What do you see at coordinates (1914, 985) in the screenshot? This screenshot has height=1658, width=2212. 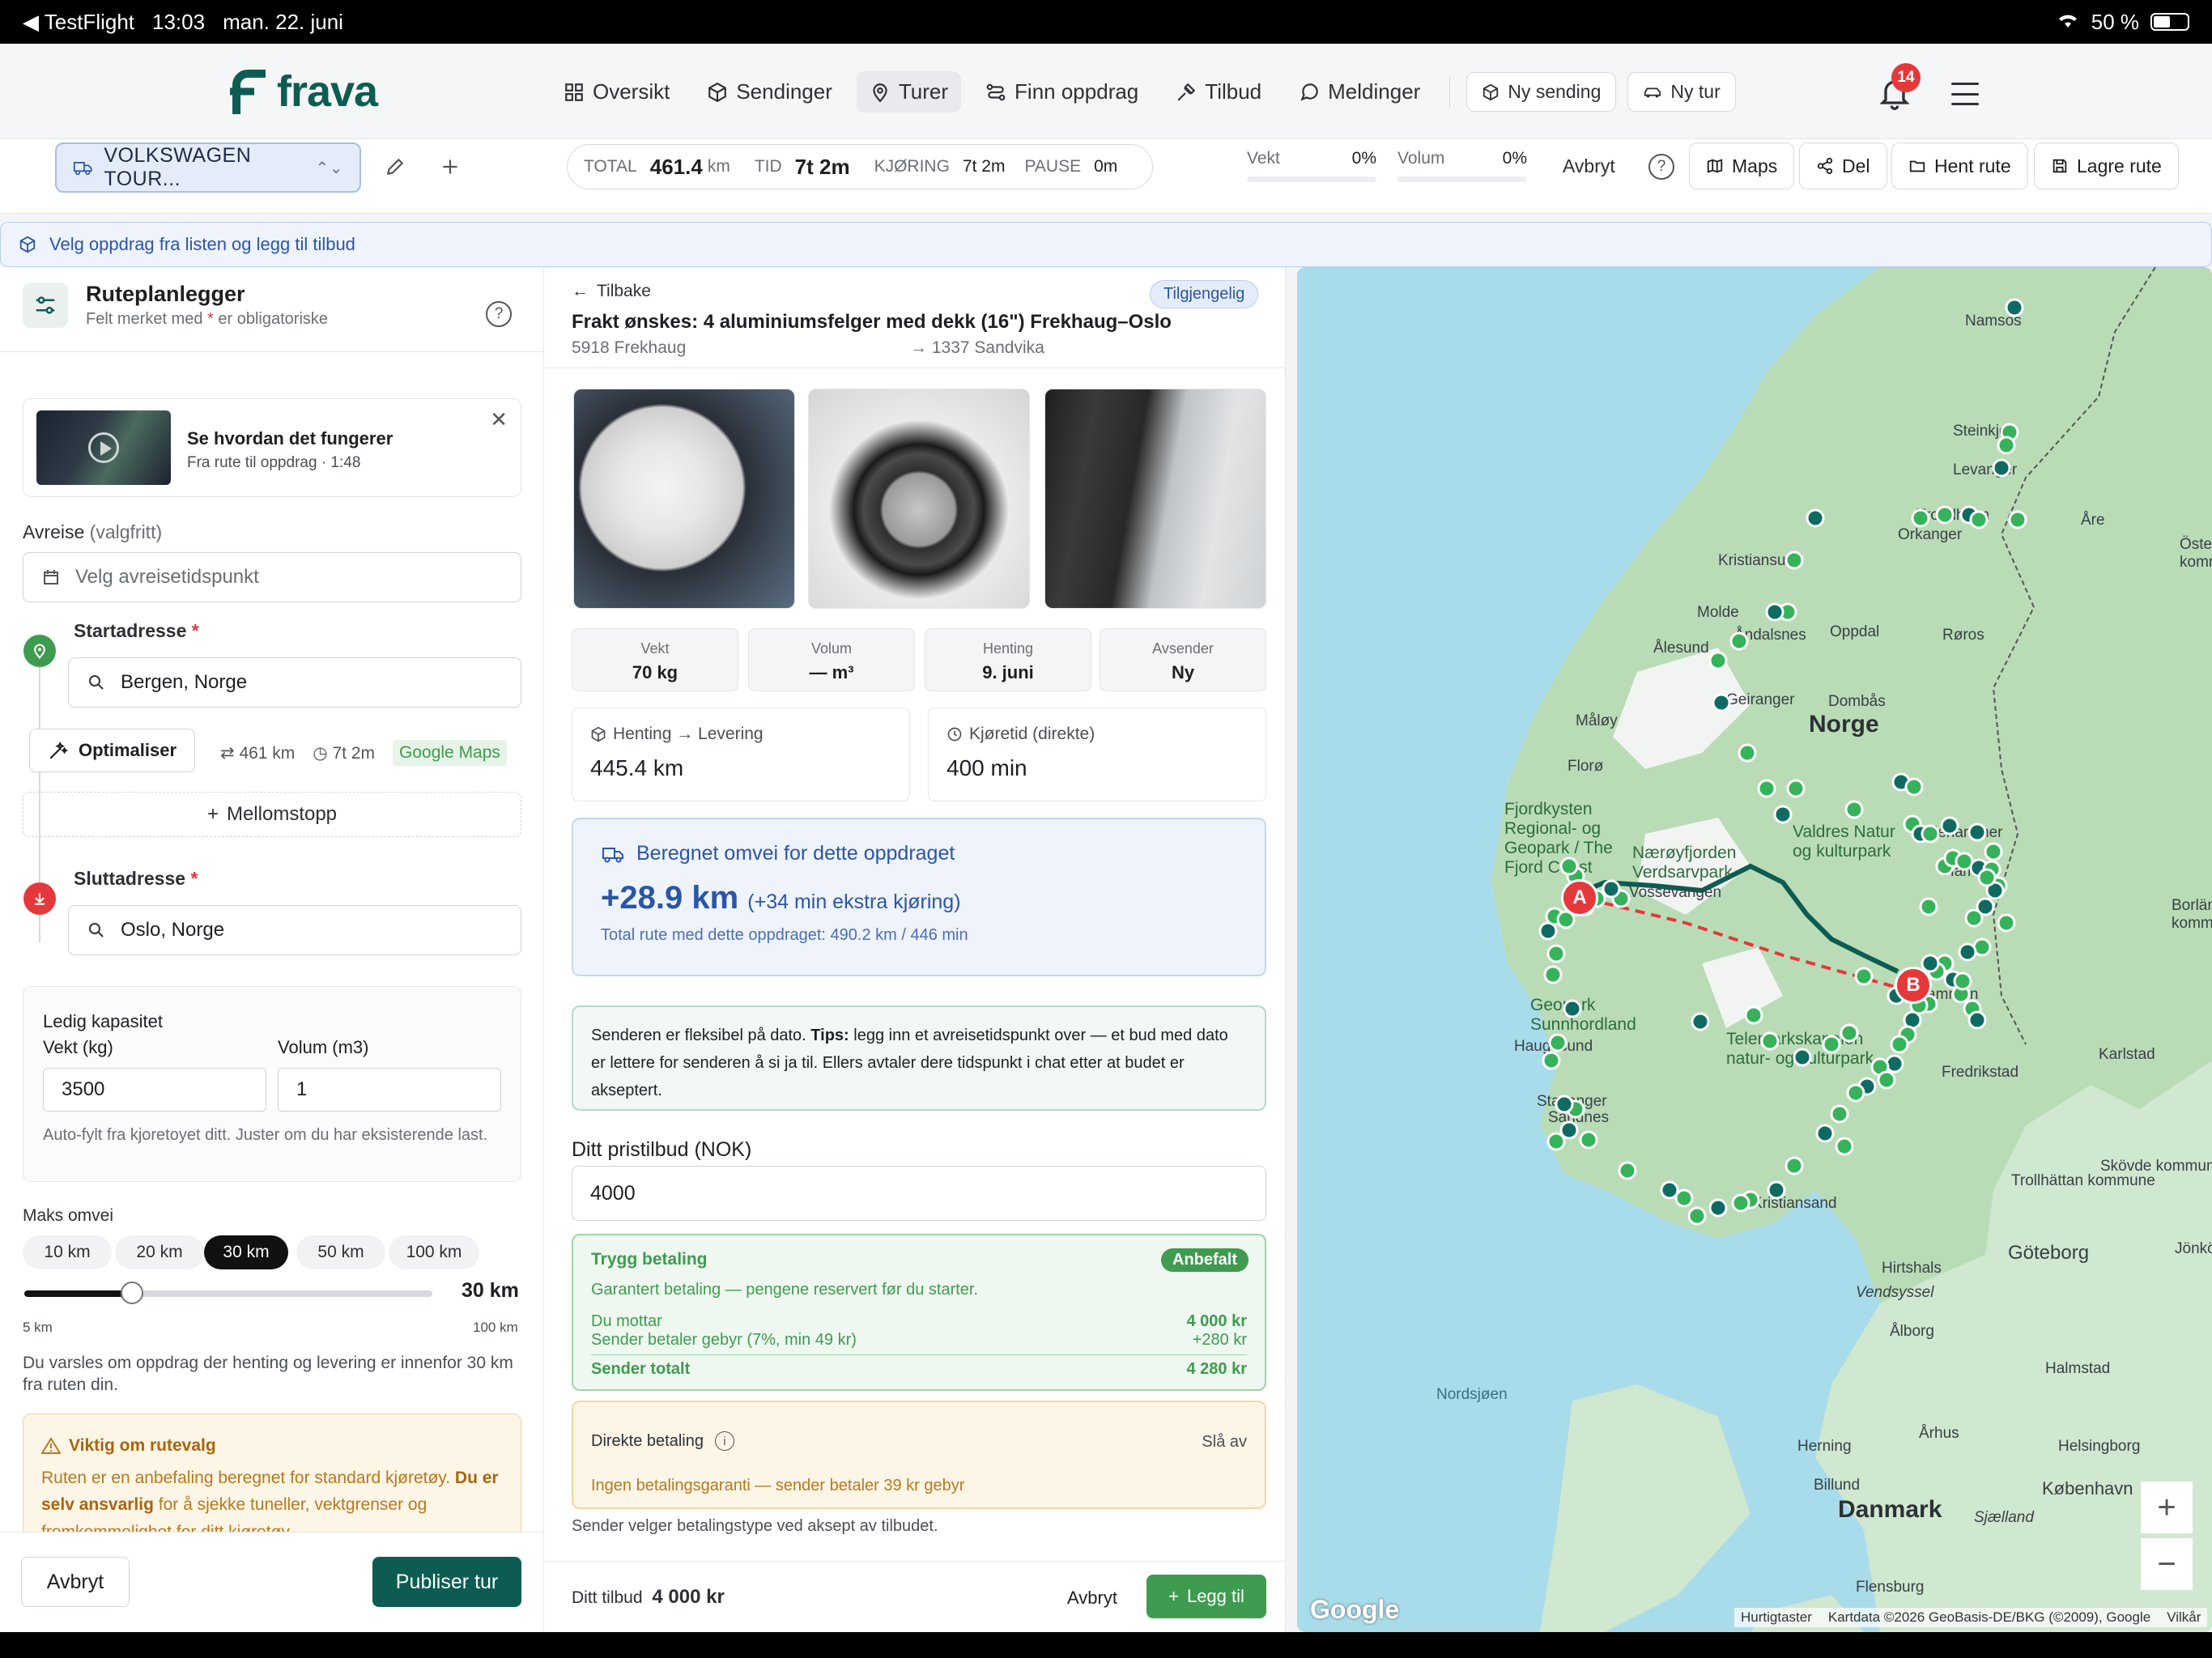 I see `marker-b: B` at bounding box center [1914, 985].